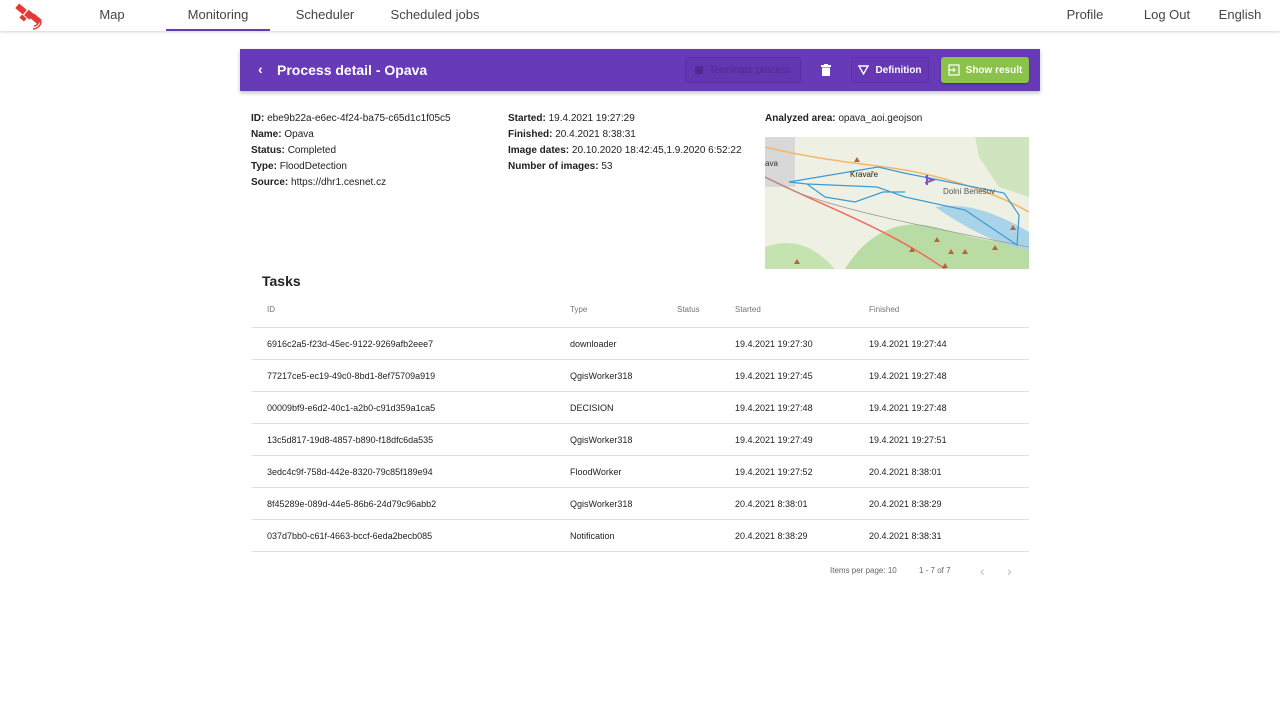  I want to click on profile-link: Profile, so click(1085, 15).